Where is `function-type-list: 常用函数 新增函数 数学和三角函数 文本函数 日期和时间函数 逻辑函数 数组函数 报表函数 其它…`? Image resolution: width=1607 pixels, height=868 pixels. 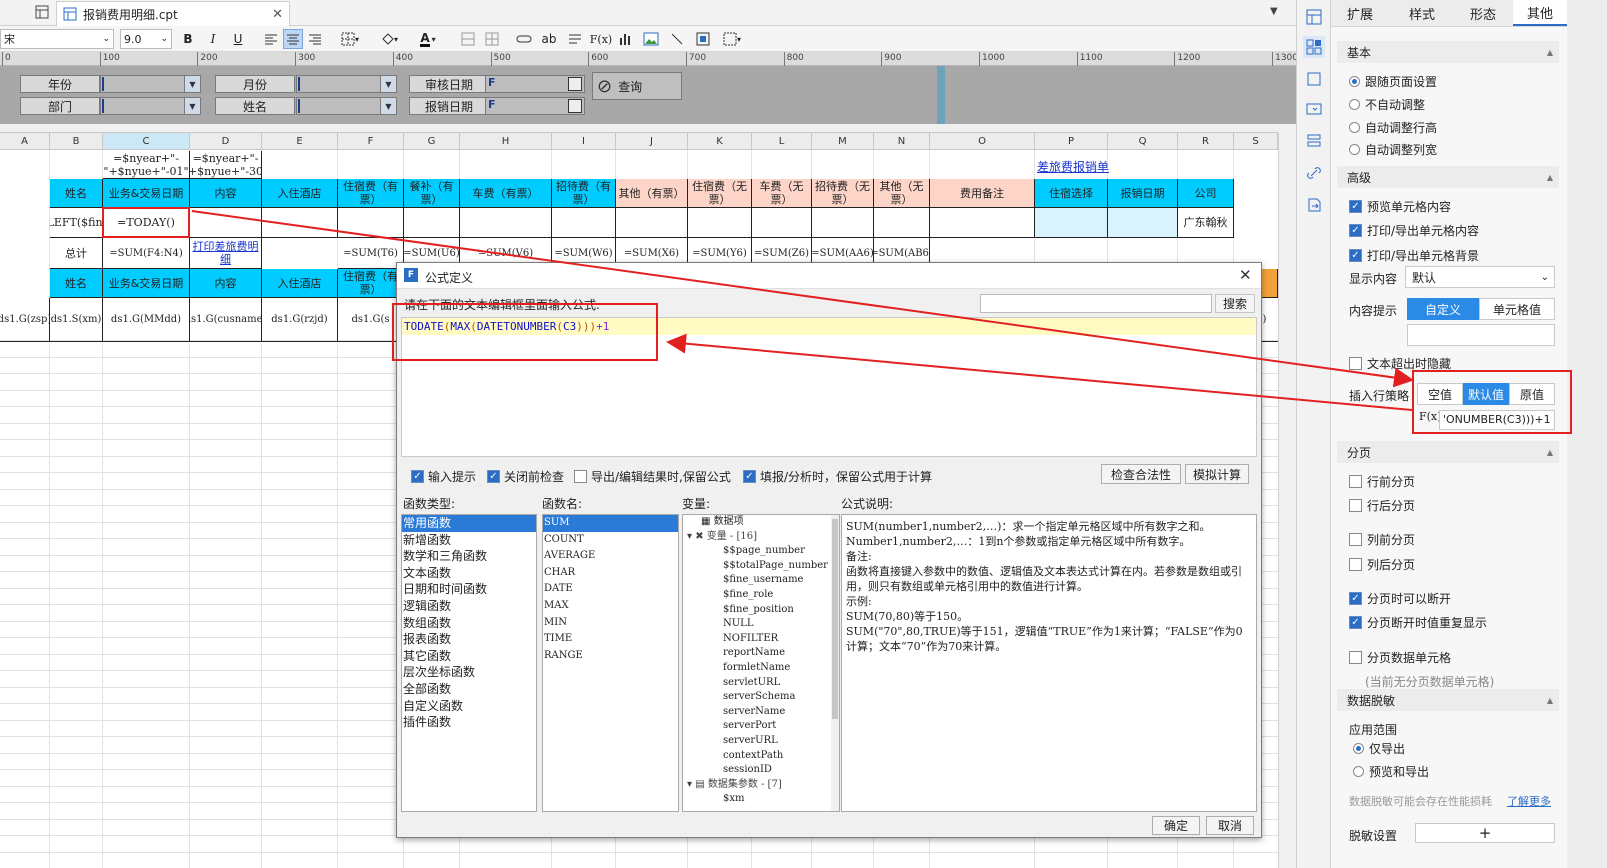 function-type-list: 常用函数 新增函数 数学和三角函数 文本函数 日期和时间函数 逻辑函数 数组函数 报表函数 其它… is located at coordinates (469, 663).